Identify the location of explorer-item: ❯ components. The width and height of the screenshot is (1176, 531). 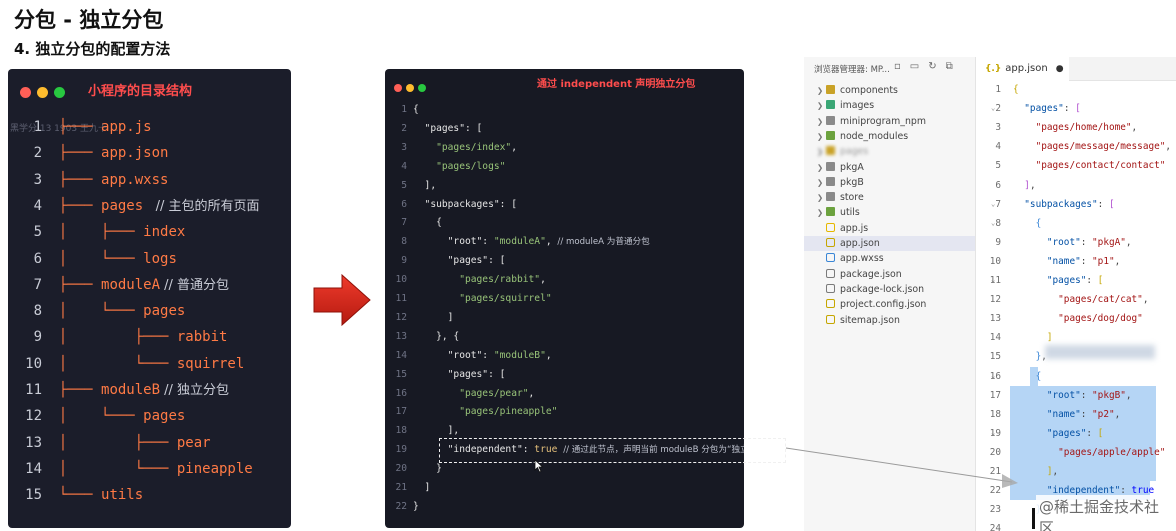
(889, 90).